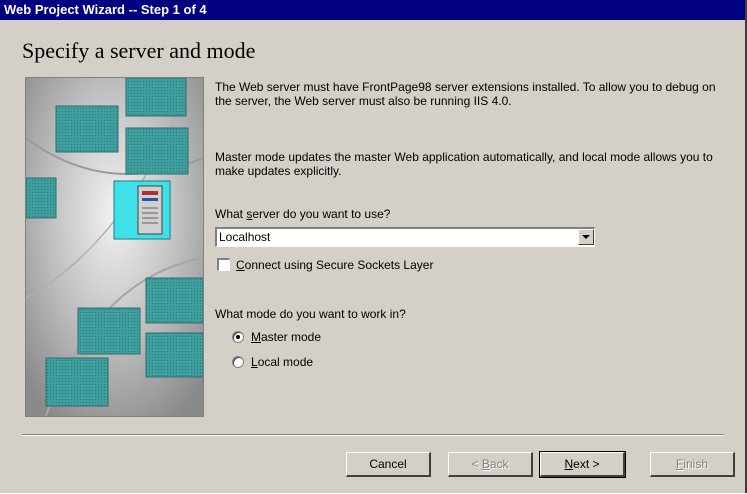 The height and width of the screenshot is (494, 747). What do you see at coordinates (254, 362) in the screenshot?
I see `local-mode-accel: L` at bounding box center [254, 362].